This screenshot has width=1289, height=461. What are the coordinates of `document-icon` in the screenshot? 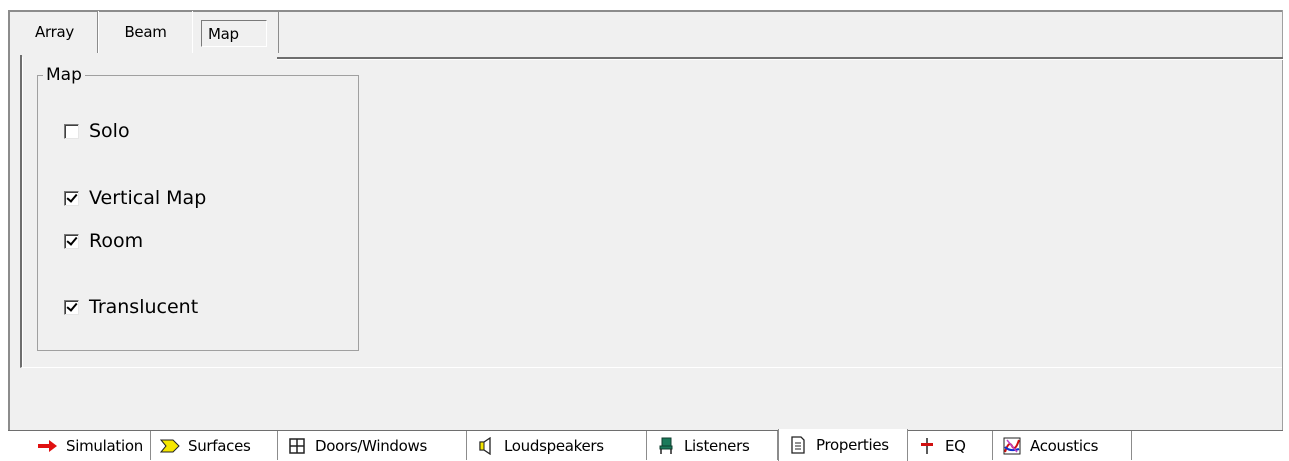 It's located at (798, 445).